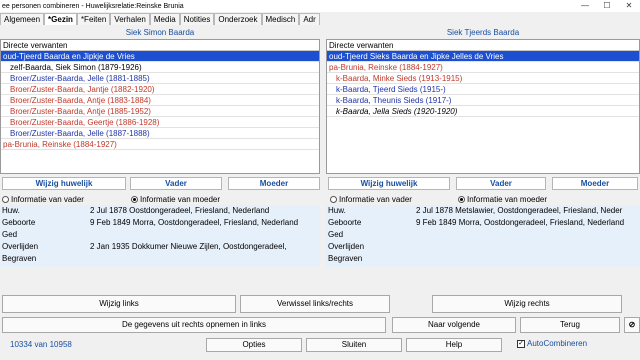 Image resolution: width=640 pixels, height=360 pixels. I want to click on left-mother-button: Moeder, so click(274, 183).